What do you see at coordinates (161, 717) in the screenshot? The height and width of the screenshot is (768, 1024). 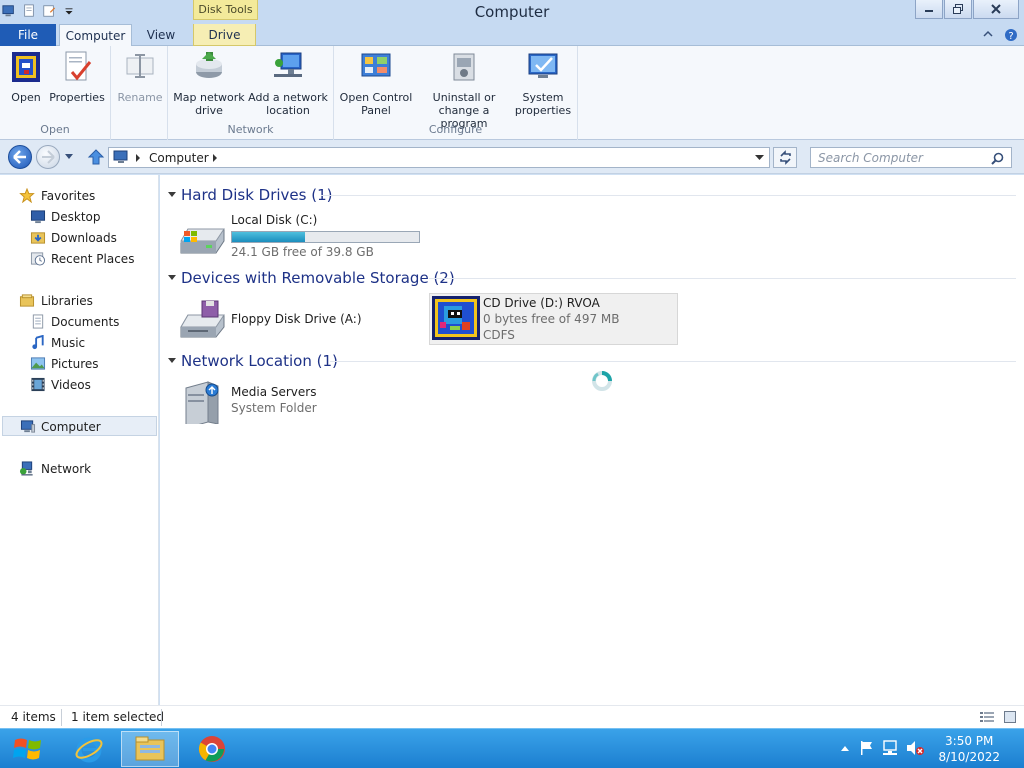 I see `status-divider` at bounding box center [161, 717].